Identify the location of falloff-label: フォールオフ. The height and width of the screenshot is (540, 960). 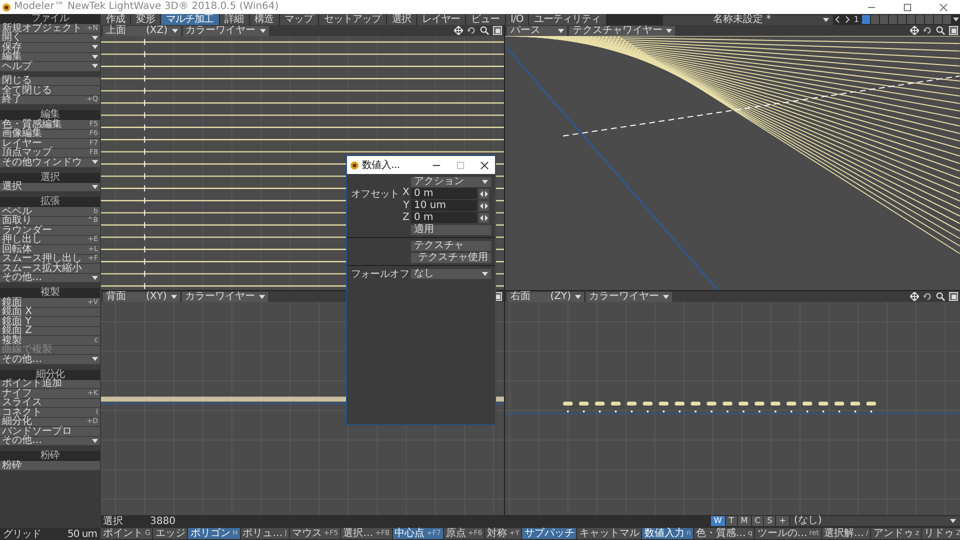
(379, 274).